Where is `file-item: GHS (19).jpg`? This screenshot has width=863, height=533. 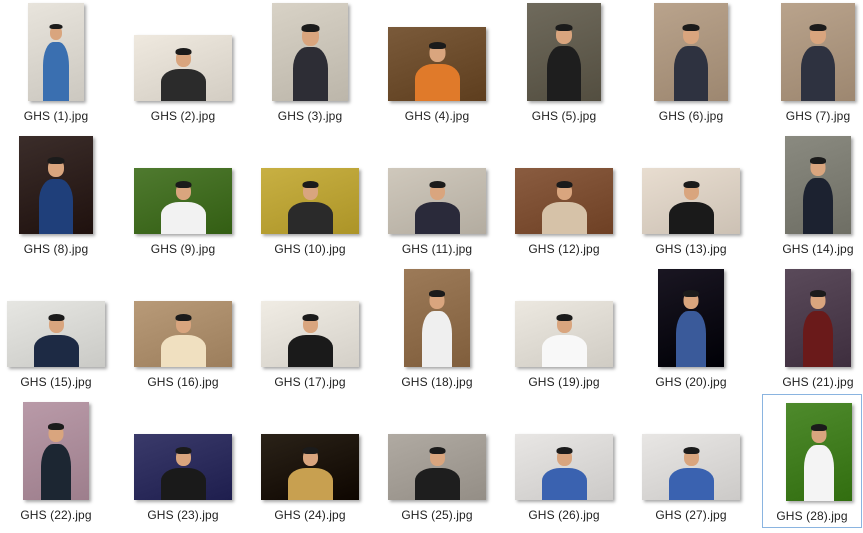 file-item: GHS (19).jpg is located at coordinates (564, 334).